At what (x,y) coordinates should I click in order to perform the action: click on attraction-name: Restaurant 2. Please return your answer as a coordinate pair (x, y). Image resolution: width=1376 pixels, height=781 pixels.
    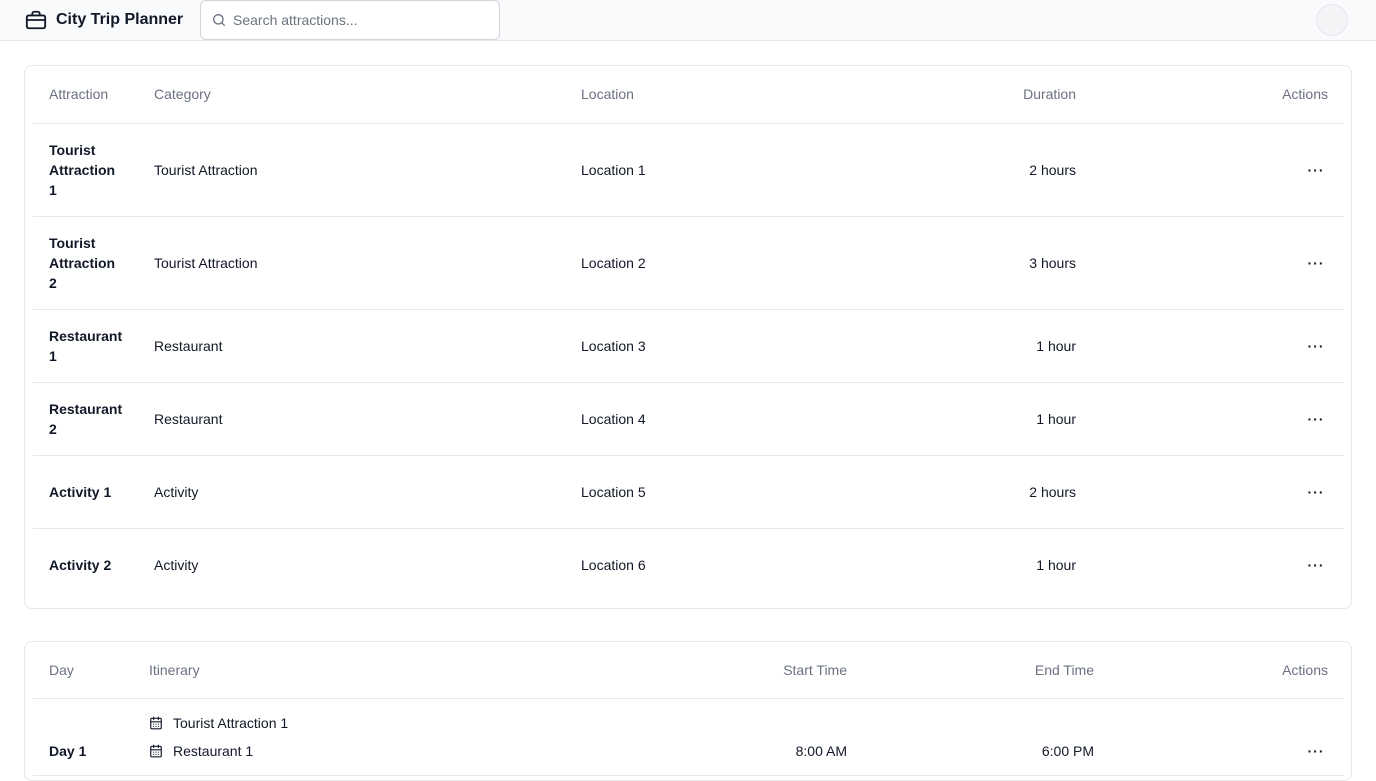
    Looking at the image, I should click on (85, 419).